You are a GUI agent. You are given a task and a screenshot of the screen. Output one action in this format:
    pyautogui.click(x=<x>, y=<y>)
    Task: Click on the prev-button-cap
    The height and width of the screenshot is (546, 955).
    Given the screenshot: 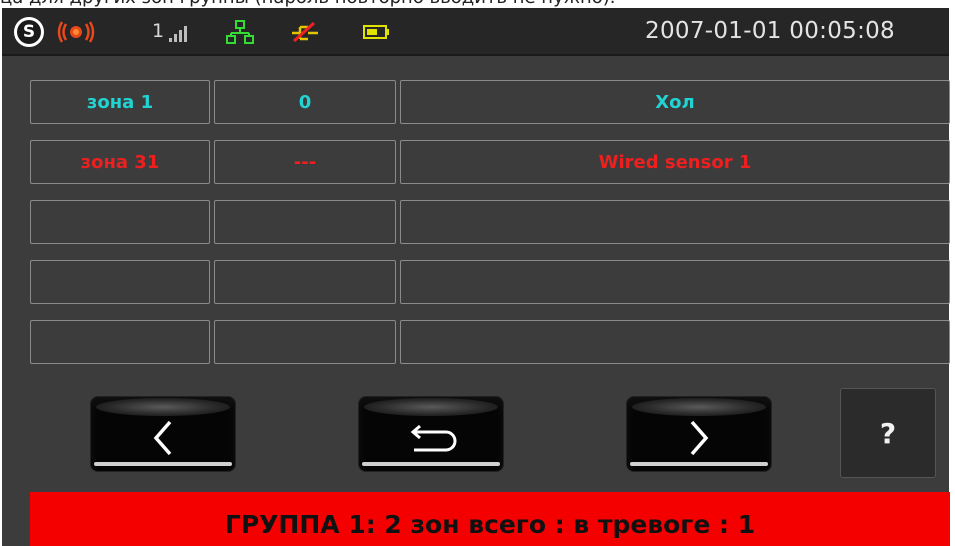 What is the action you would take?
    pyautogui.click(x=163, y=407)
    